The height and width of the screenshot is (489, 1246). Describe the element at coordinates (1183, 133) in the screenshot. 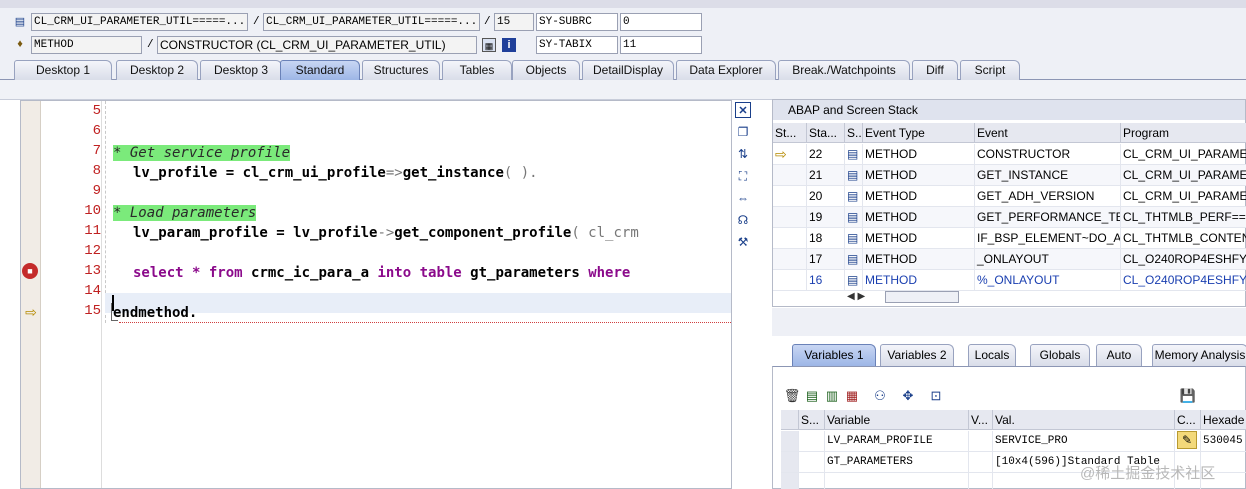

I see `stack-column-header: Program` at that location.